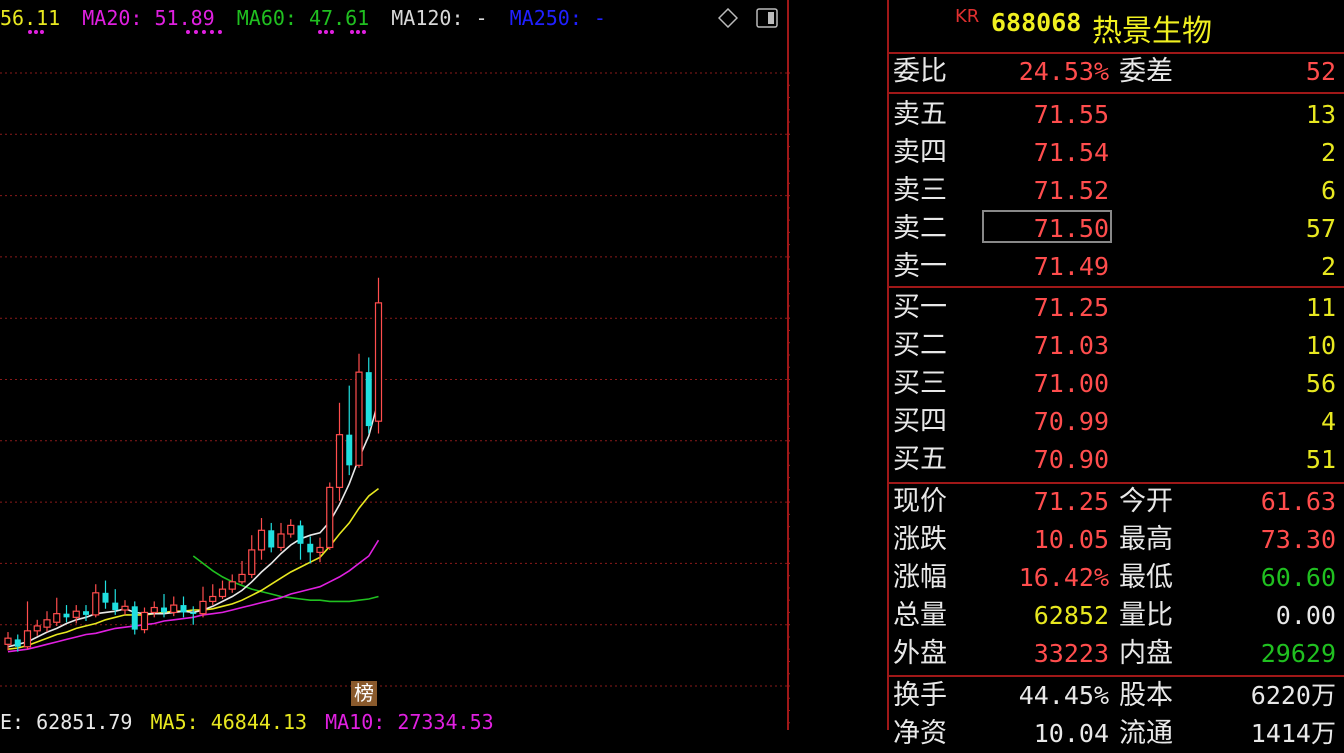 The image size is (1344, 753). Describe the element at coordinates (1298, 539) in the screenshot. I see `stat-row-value2: 73.30` at that location.